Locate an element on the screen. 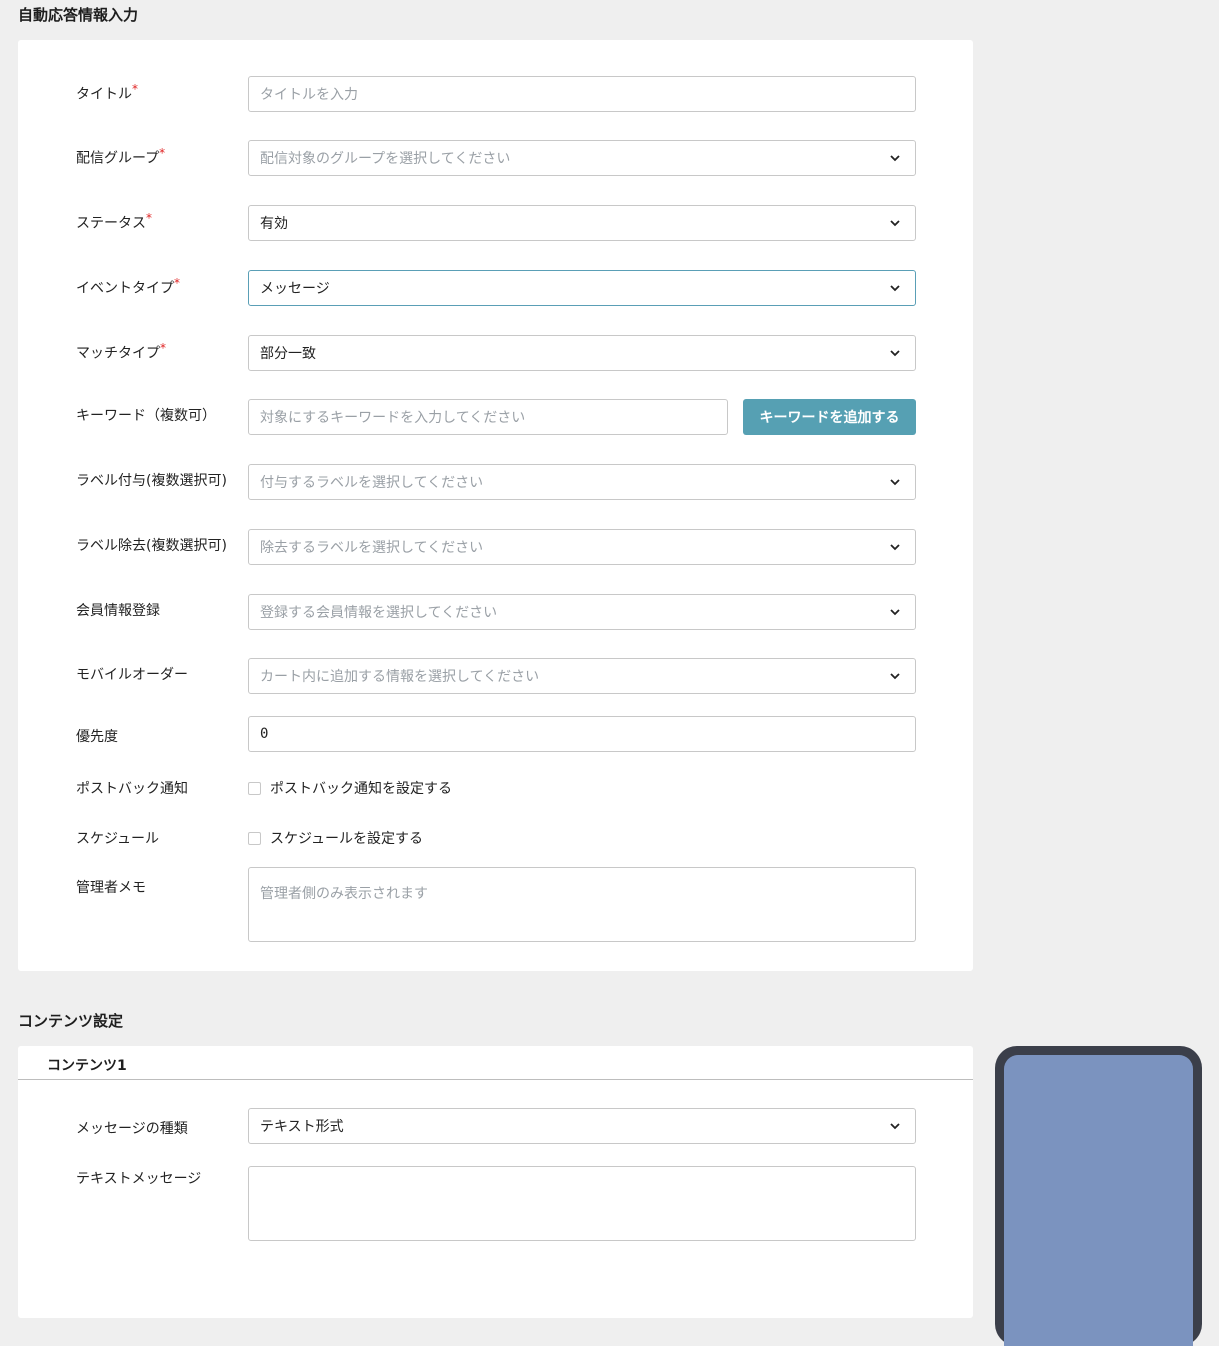 This screenshot has height=1346, width=1219. schedule-label: スケジュール is located at coordinates (118, 839).